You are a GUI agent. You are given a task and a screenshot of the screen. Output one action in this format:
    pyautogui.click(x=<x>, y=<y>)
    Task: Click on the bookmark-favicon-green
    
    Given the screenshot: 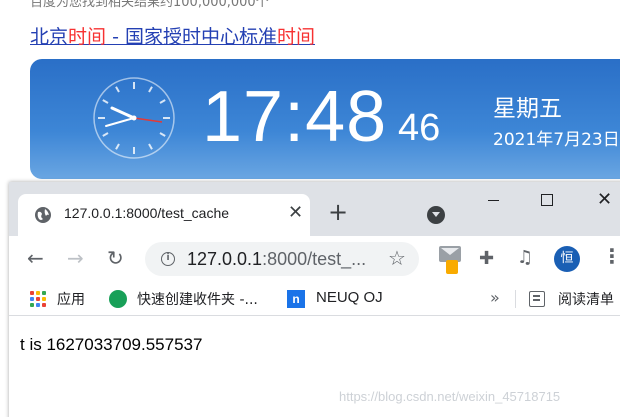 What is the action you would take?
    pyautogui.click(x=118, y=299)
    